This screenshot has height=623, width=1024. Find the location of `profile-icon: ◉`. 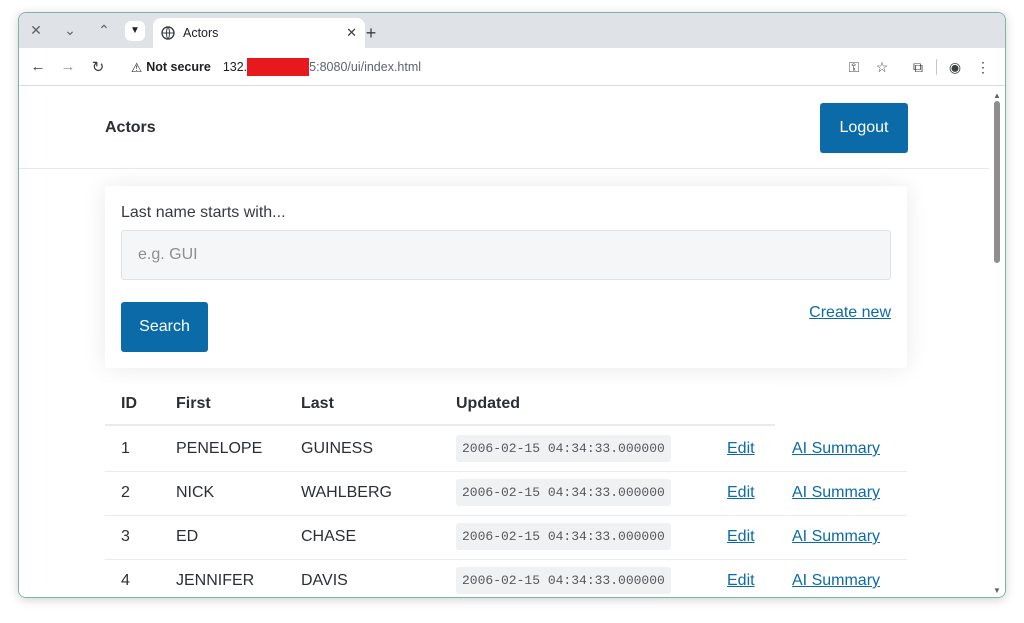

profile-icon: ◉ is located at coordinates (955, 67).